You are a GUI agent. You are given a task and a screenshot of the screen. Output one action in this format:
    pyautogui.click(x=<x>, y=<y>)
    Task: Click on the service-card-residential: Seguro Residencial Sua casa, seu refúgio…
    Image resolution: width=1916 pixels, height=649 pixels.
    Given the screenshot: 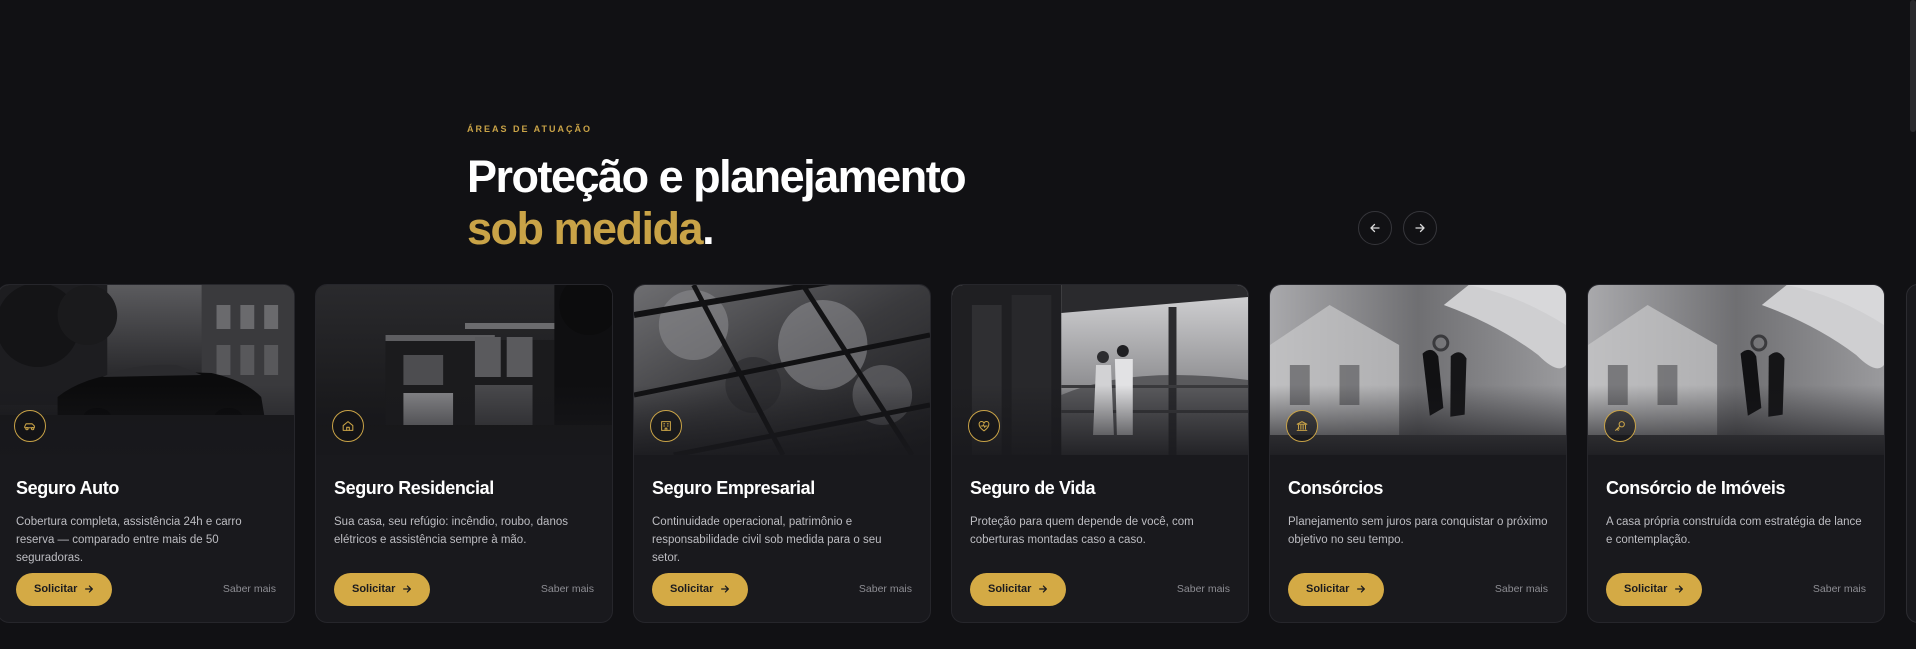 What is the action you would take?
    pyautogui.click(x=464, y=453)
    